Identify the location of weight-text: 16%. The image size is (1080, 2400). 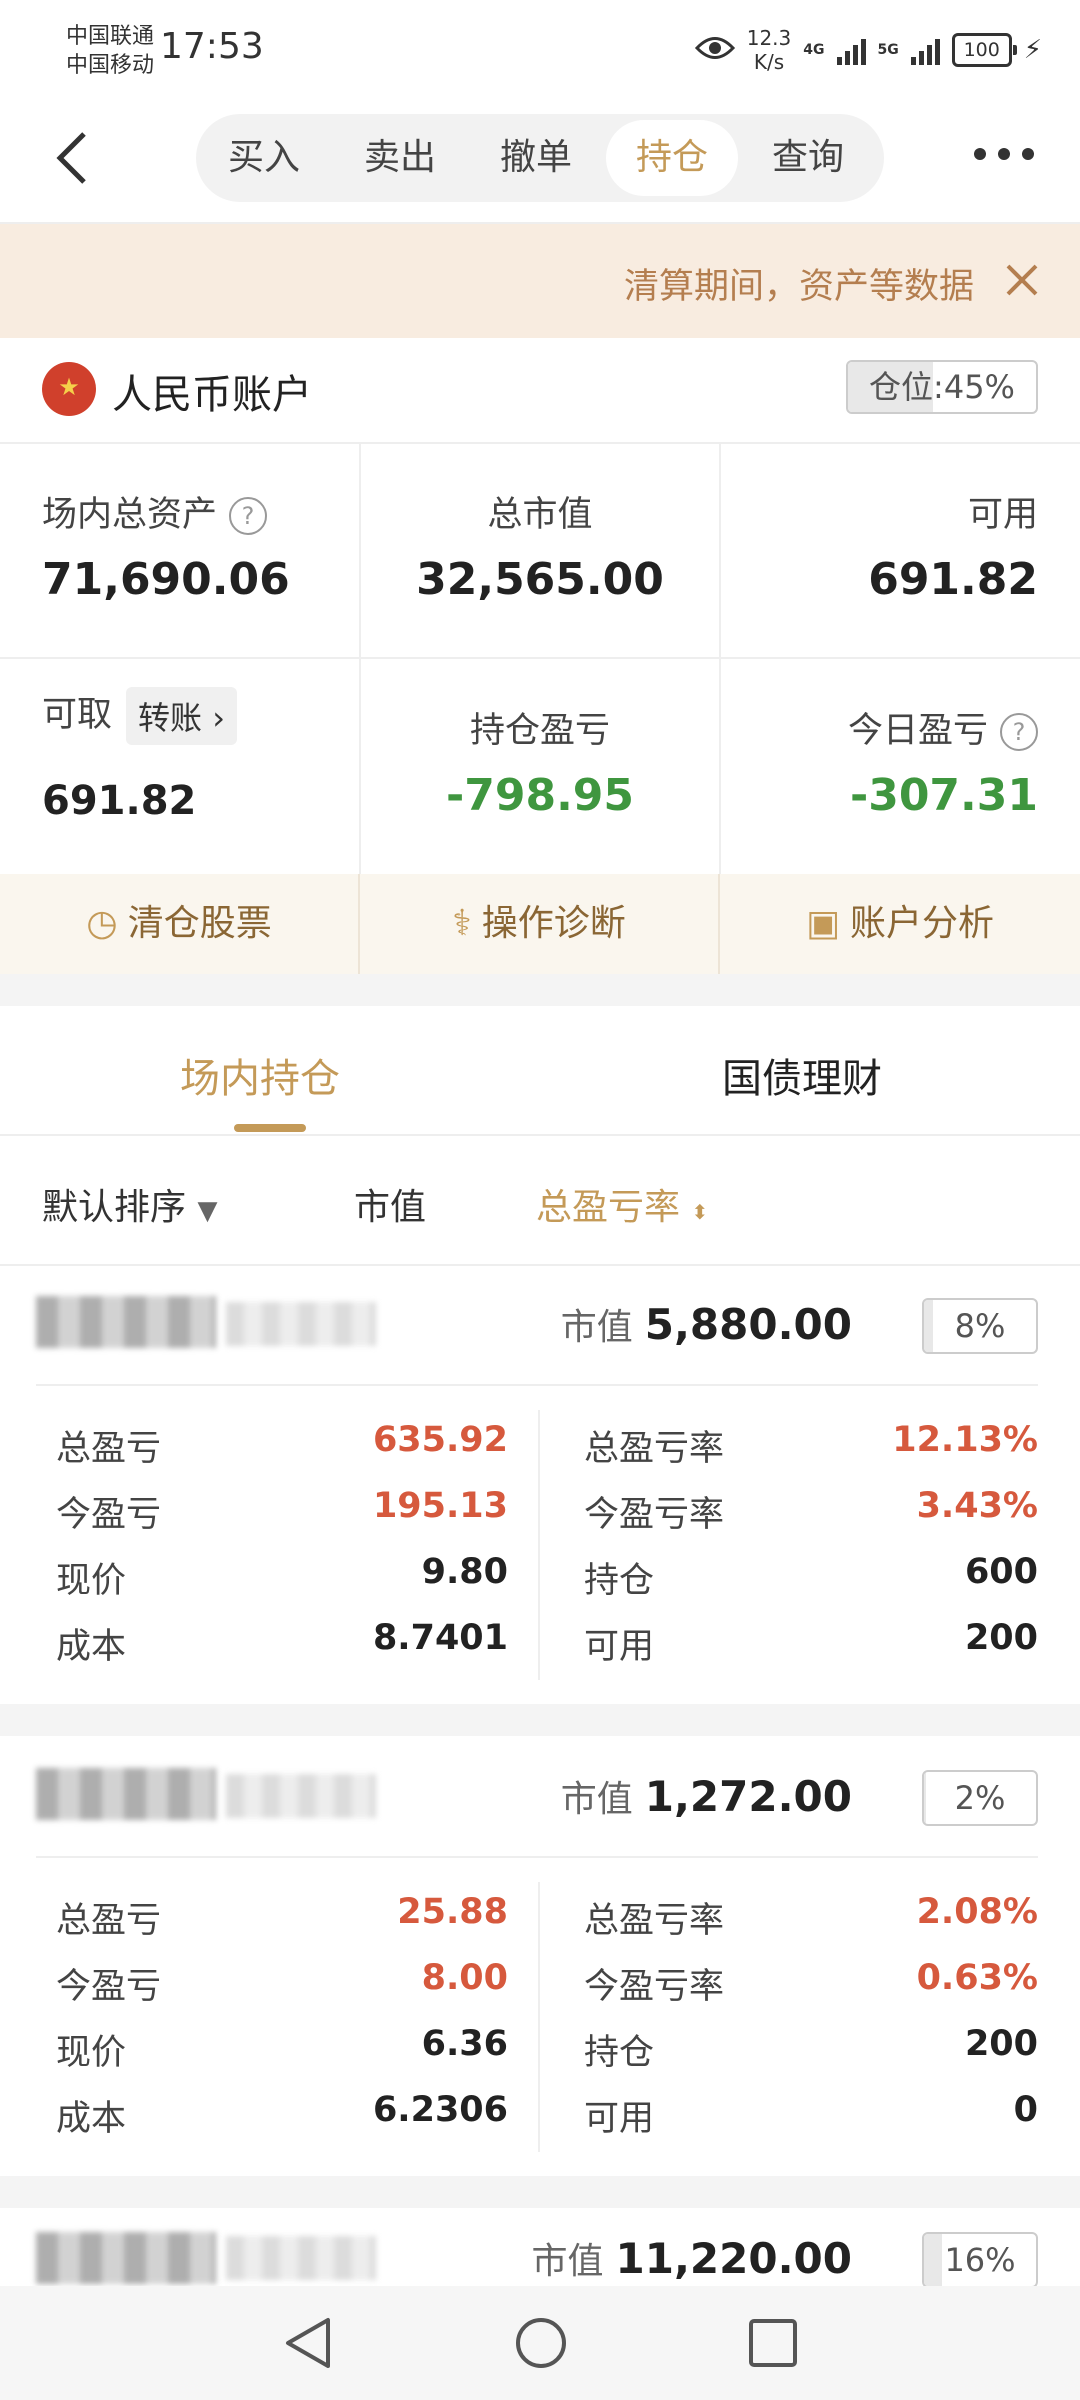
(980, 2260).